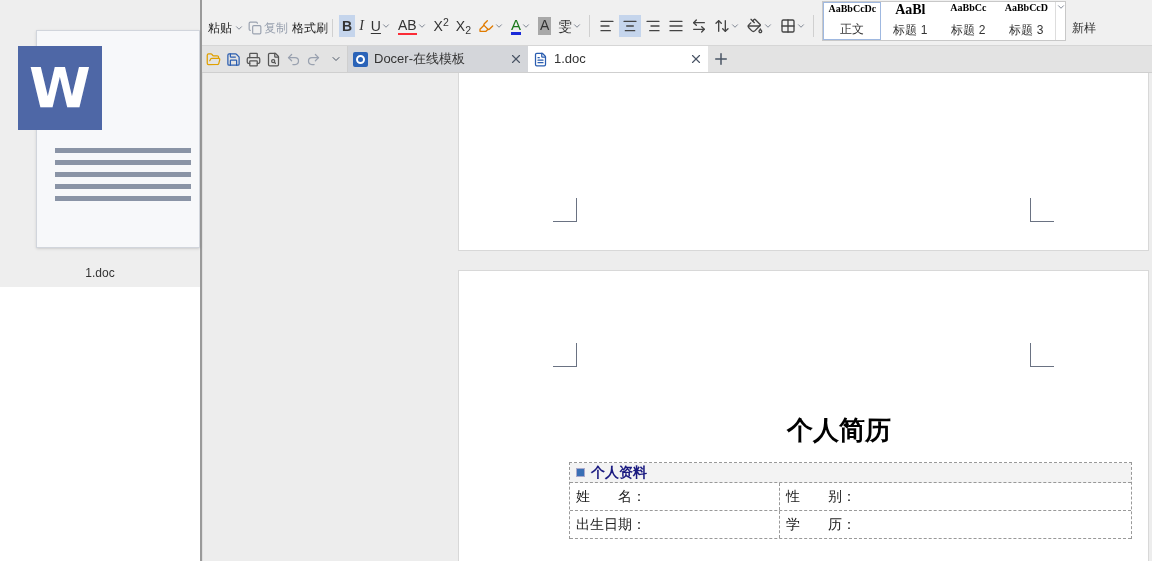 This screenshot has height=561, width=1152. I want to click on document-tab: Docer-在线模板, so click(438, 59).